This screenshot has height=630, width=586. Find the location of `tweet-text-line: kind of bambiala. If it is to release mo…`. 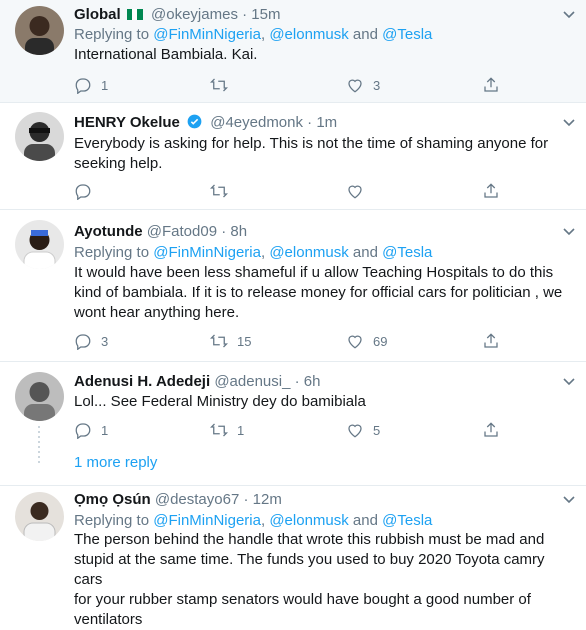

tweet-text-line: kind of bambiala. If it is to release mo… is located at coordinates (318, 292).